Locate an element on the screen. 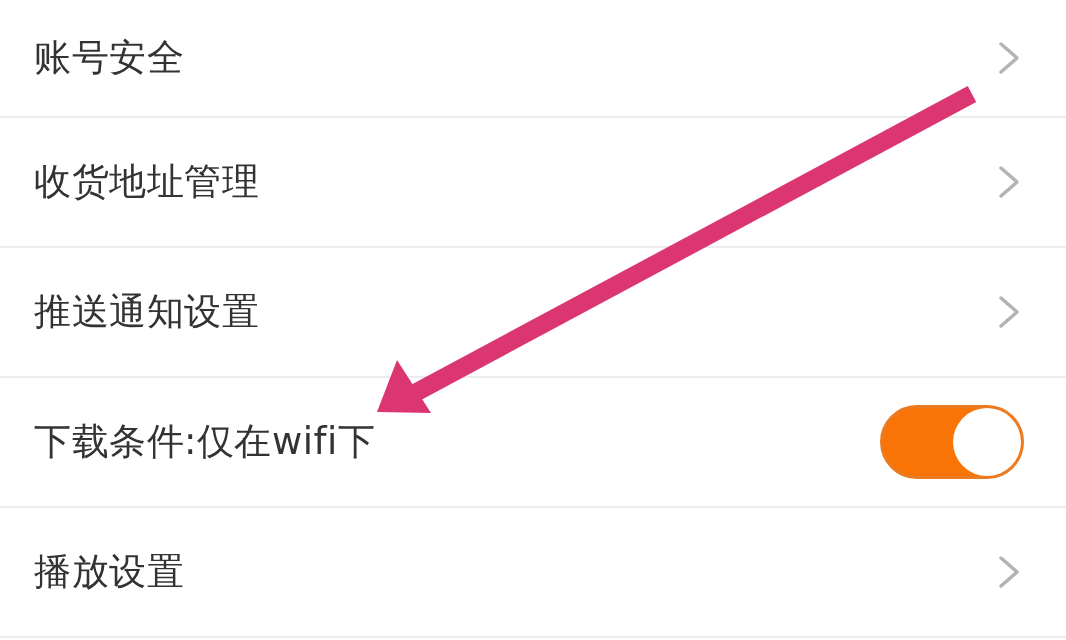 This screenshot has height=640, width=1066. setting-label: 下载条件:仅在wifi下 is located at coordinates (205, 442).